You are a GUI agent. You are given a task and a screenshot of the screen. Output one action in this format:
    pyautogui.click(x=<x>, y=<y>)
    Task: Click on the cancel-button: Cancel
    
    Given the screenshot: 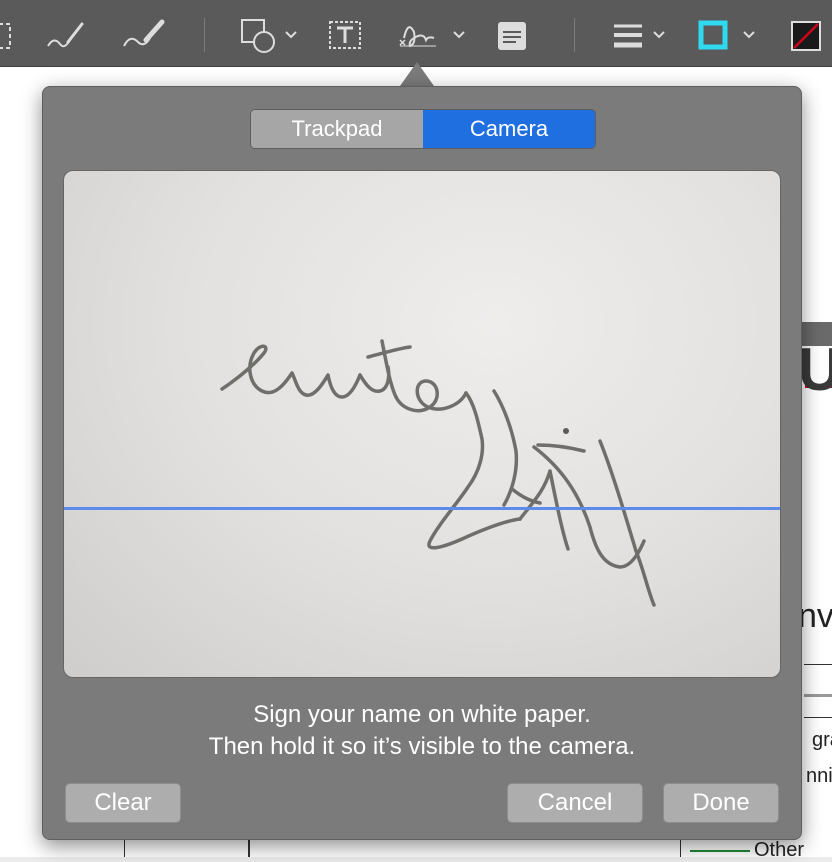 What is the action you would take?
    pyautogui.click(x=575, y=803)
    